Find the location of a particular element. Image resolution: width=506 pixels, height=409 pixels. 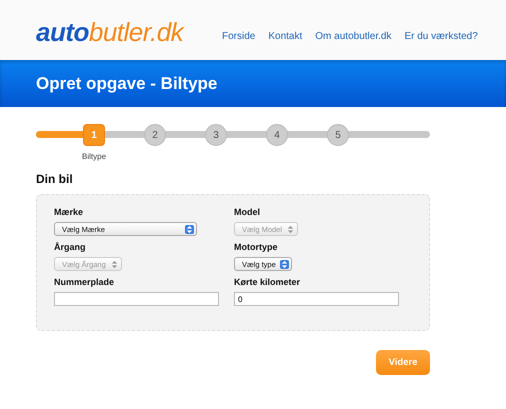

page-title: Opret opgave - Biltype is located at coordinates (127, 84).